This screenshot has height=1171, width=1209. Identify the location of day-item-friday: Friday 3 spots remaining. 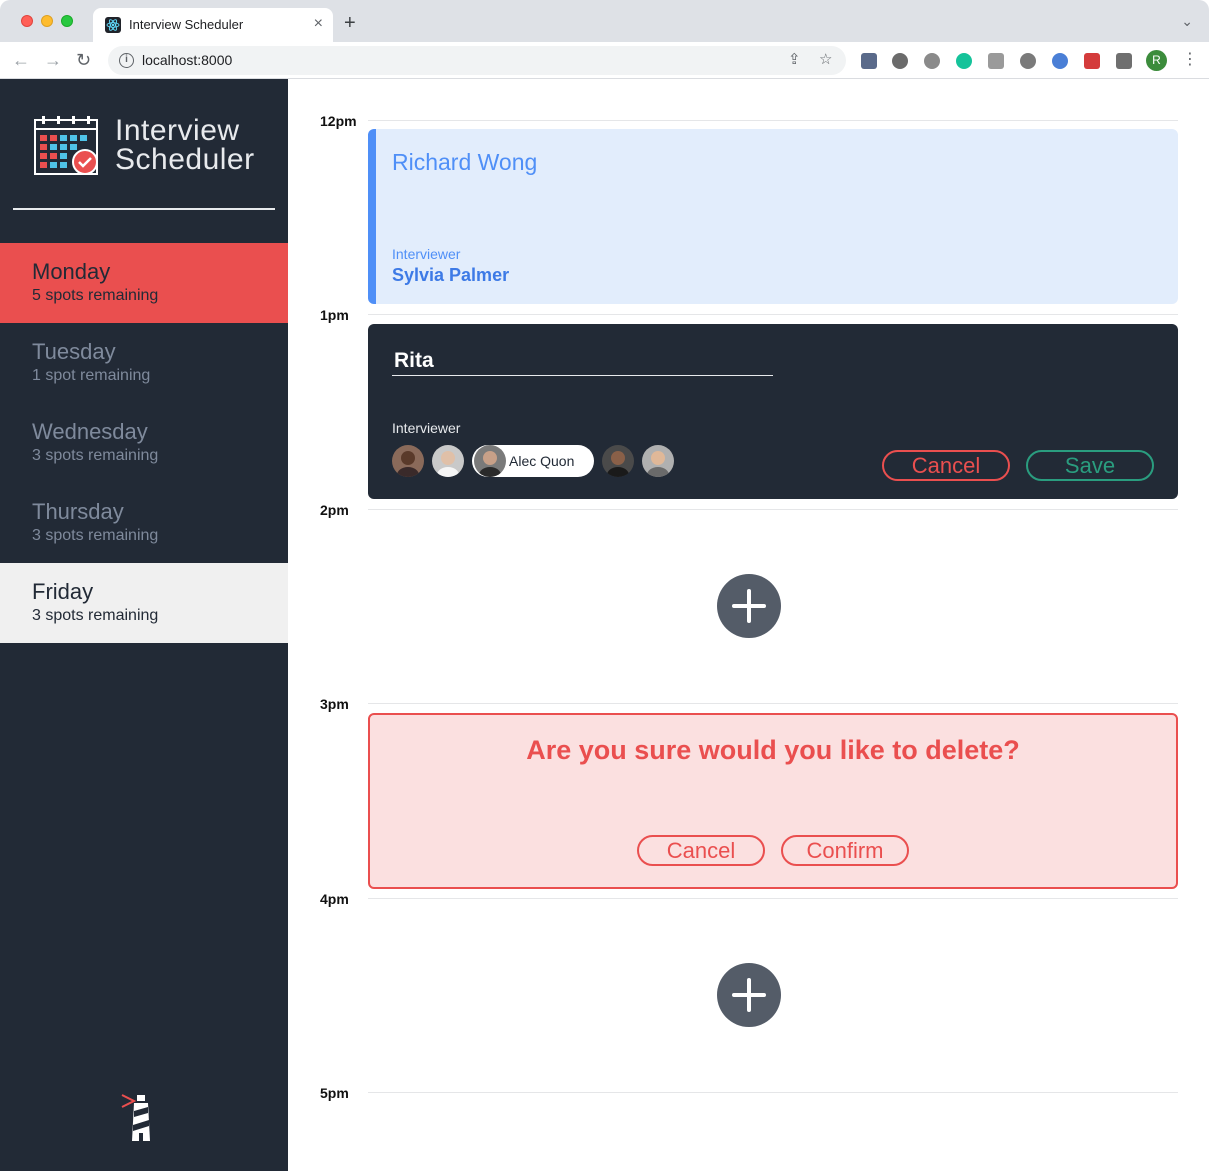
(144, 603).